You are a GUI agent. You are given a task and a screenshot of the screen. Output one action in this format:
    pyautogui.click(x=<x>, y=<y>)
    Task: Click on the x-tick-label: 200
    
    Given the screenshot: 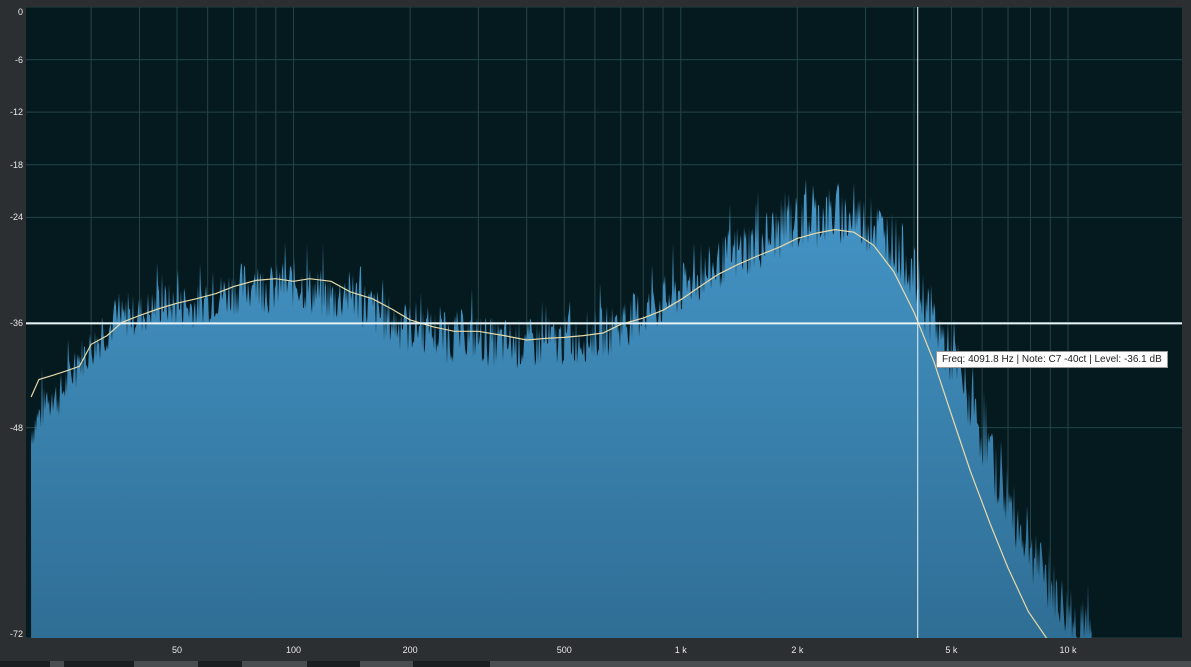 What is the action you would take?
    pyautogui.click(x=410, y=650)
    